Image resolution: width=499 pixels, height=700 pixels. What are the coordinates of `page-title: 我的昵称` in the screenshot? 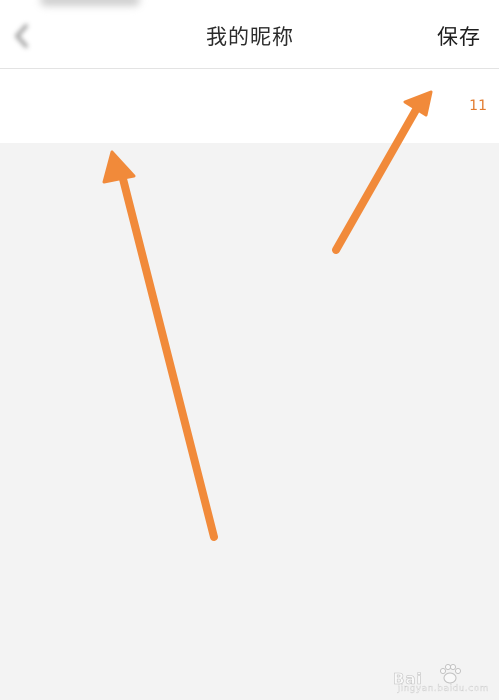 It's located at (250, 37).